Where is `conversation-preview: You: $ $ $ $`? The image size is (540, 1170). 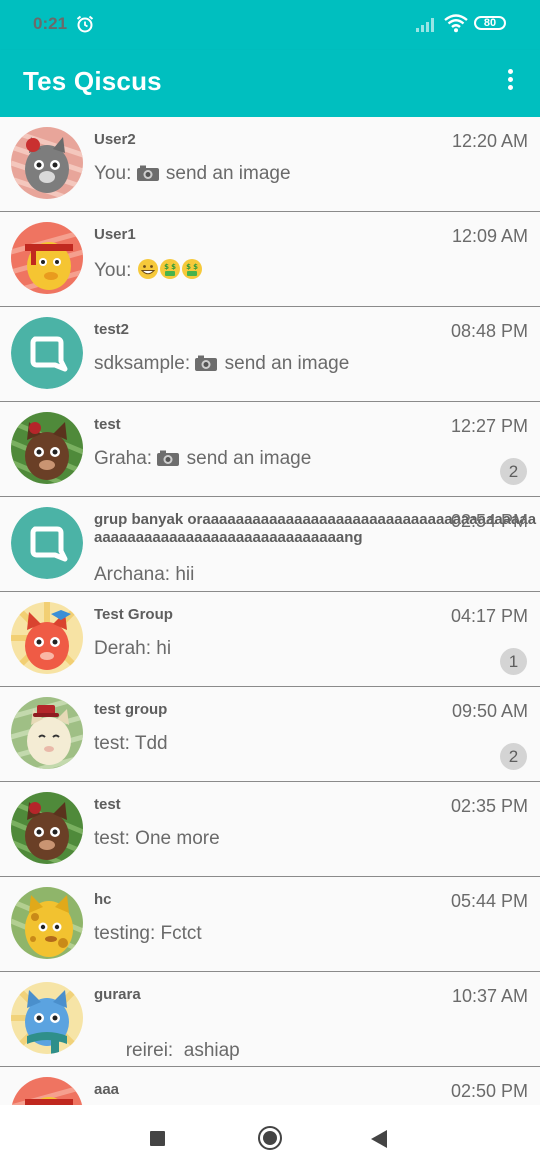
conversation-preview: You: $ $ $ $ is located at coordinates (148, 270).